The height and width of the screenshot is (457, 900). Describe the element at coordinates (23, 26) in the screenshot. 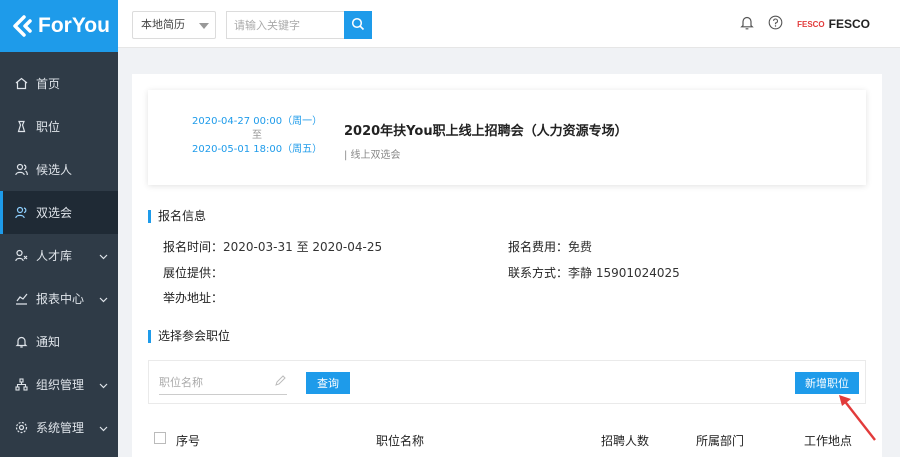

I see `foryou-logo-icon` at that location.